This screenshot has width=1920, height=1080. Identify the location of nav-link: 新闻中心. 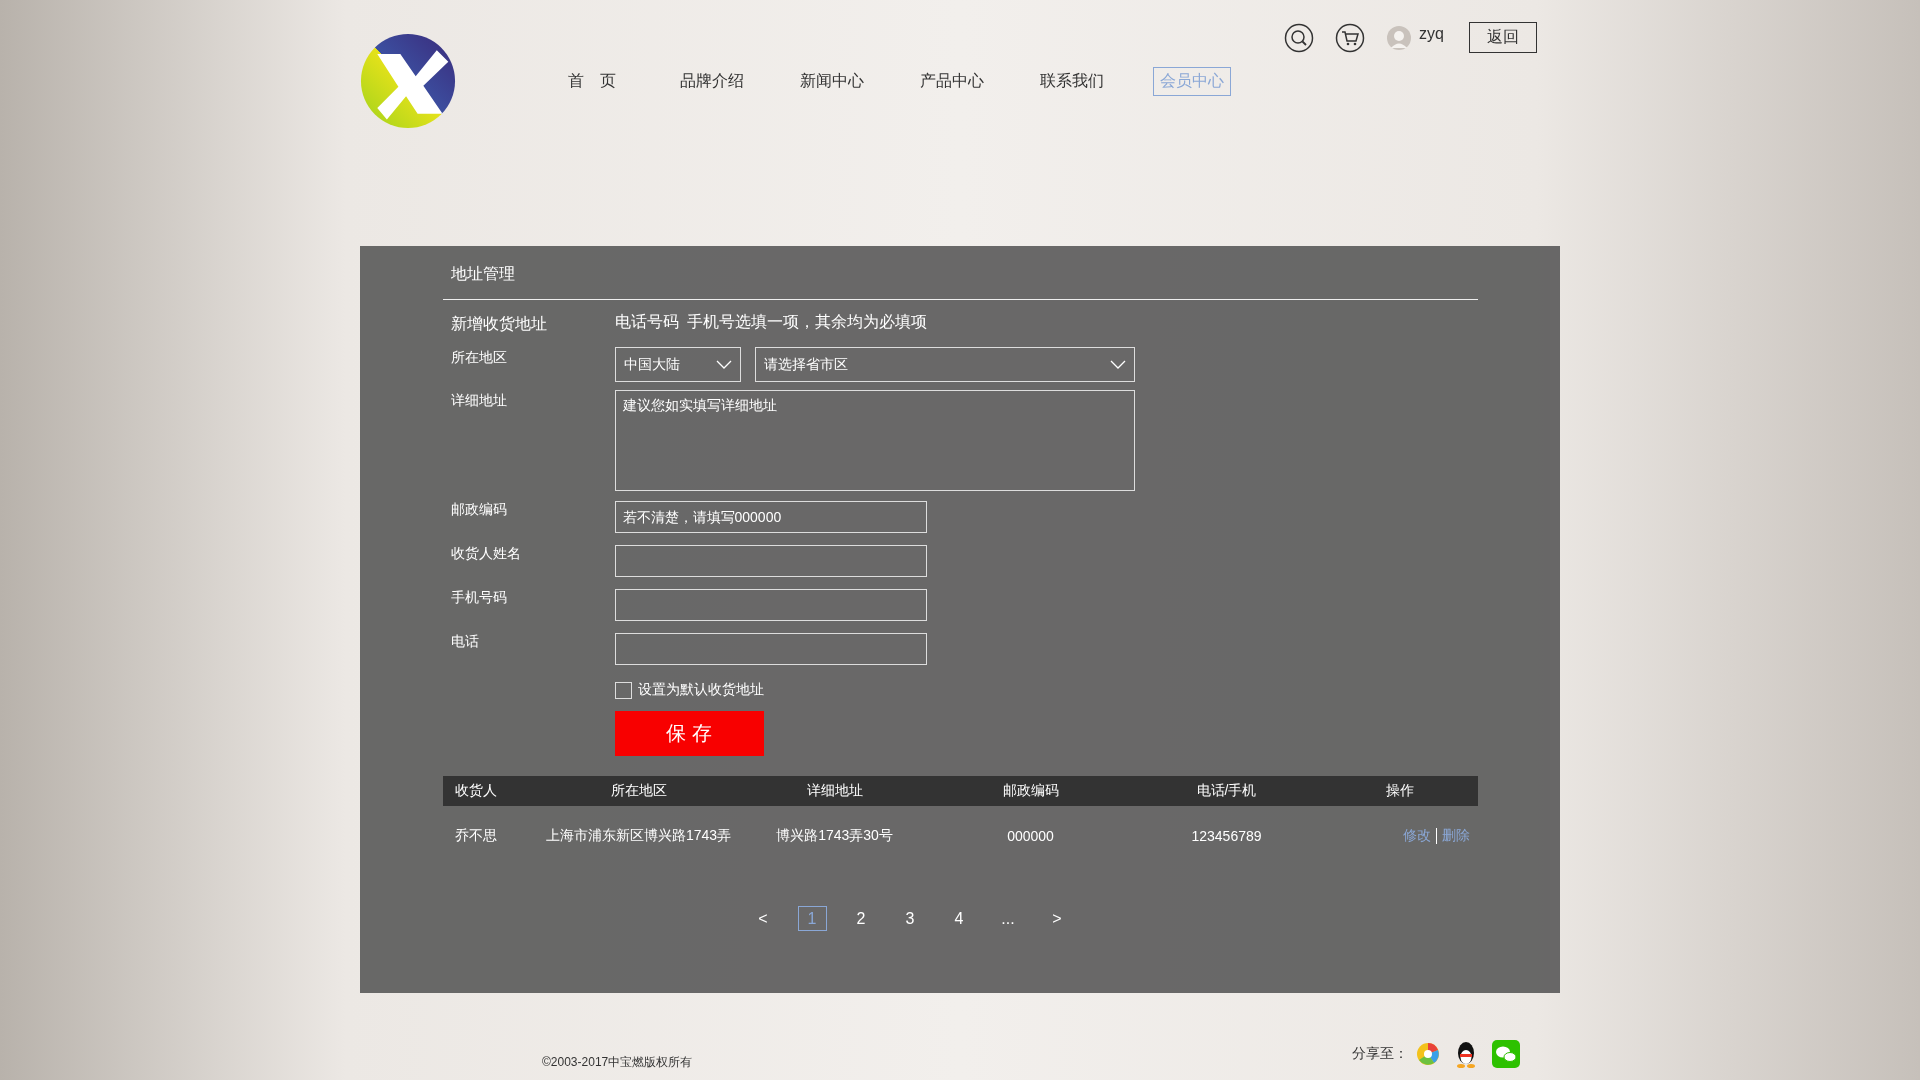
(832, 81).